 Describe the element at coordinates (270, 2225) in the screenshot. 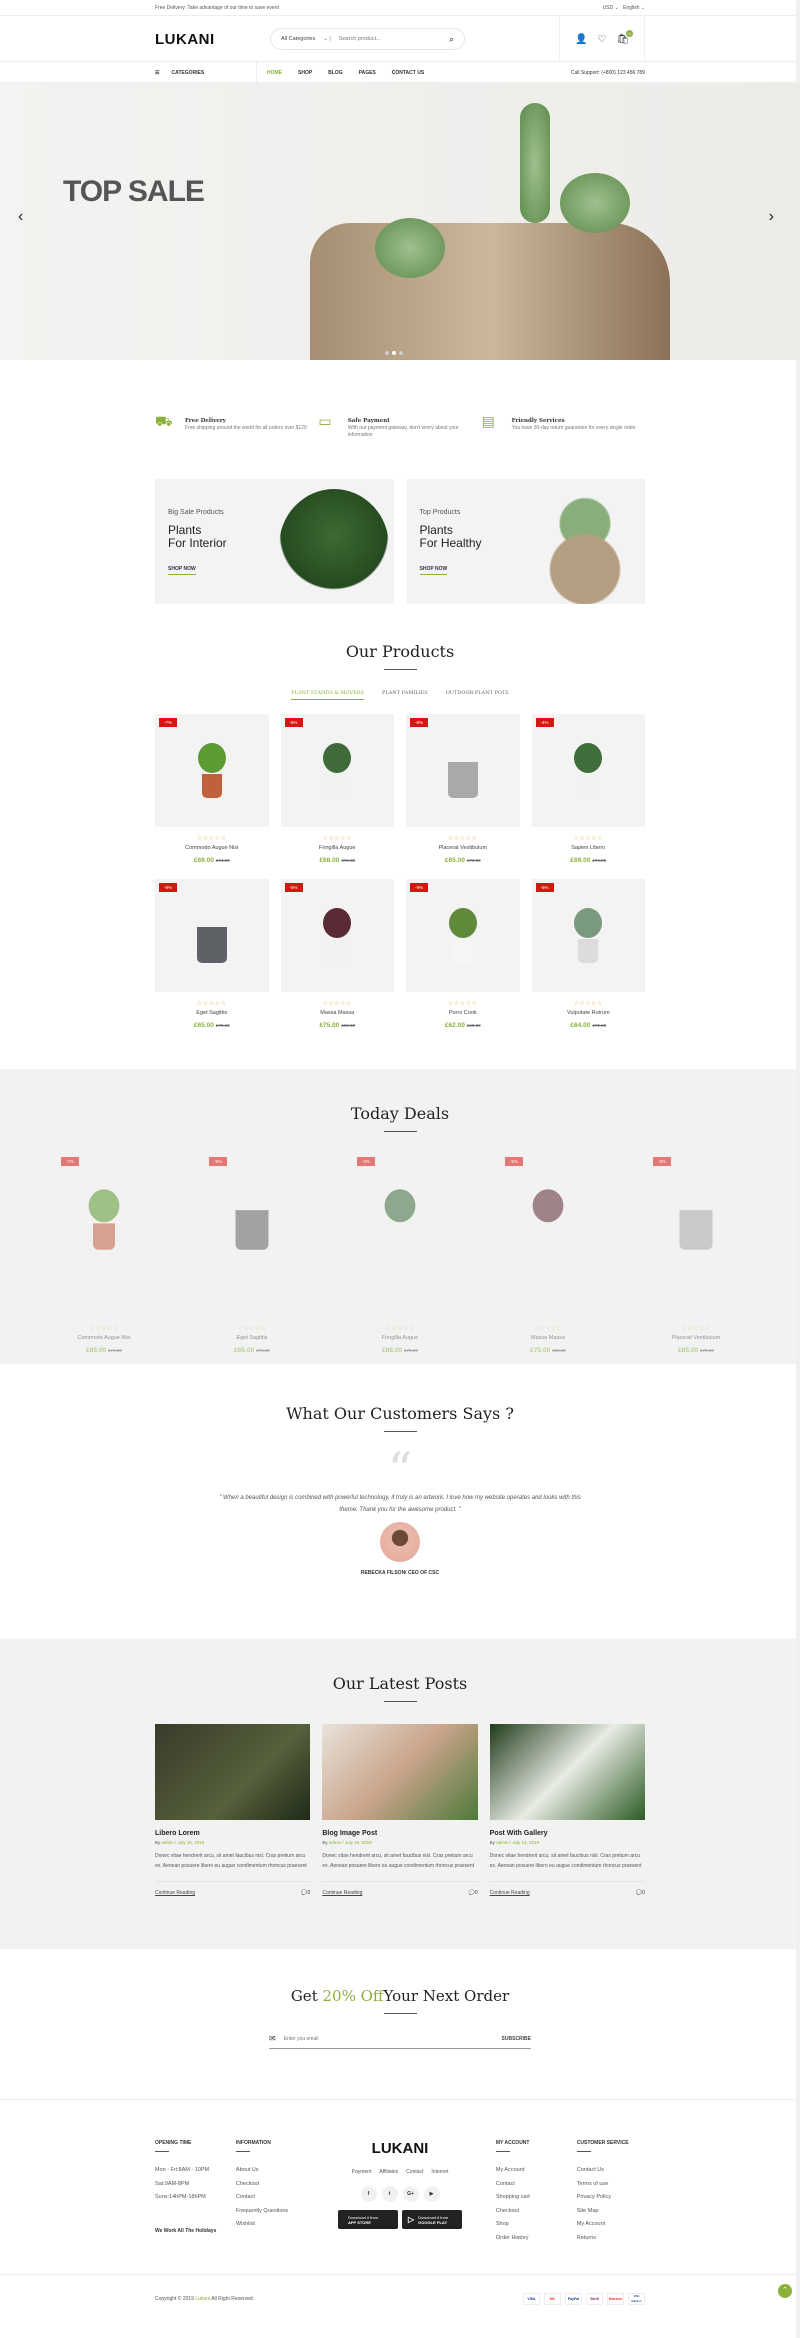

I see `footer-link: Wishlist` at that location.